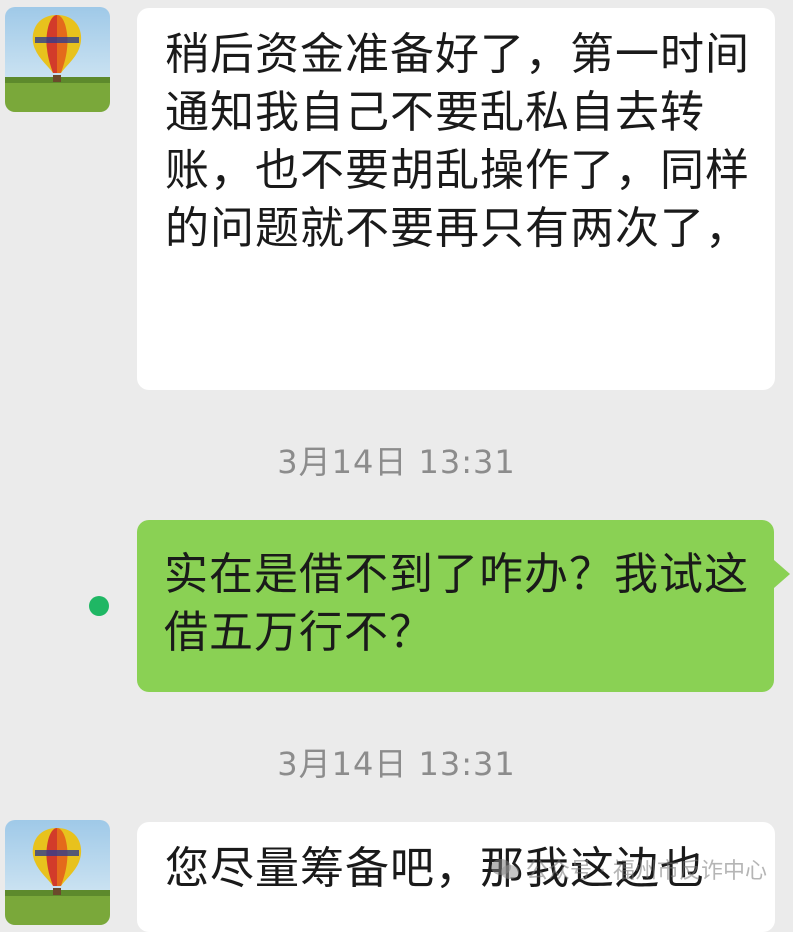 The width and height of the screenshot is (793, 932). I want to click on account-watermark: 公众号 · 福州市反诈中心, so click(628, 869).